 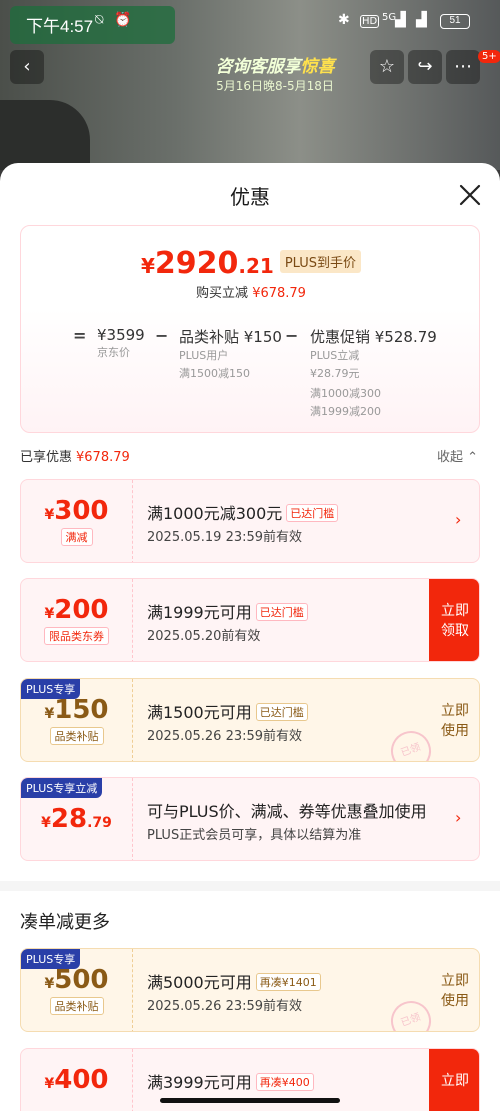 What do you see at coordinates (81, 1080) in the screenshot?
I see `coupon-amount: 400` at bounding box center [81, 1080].